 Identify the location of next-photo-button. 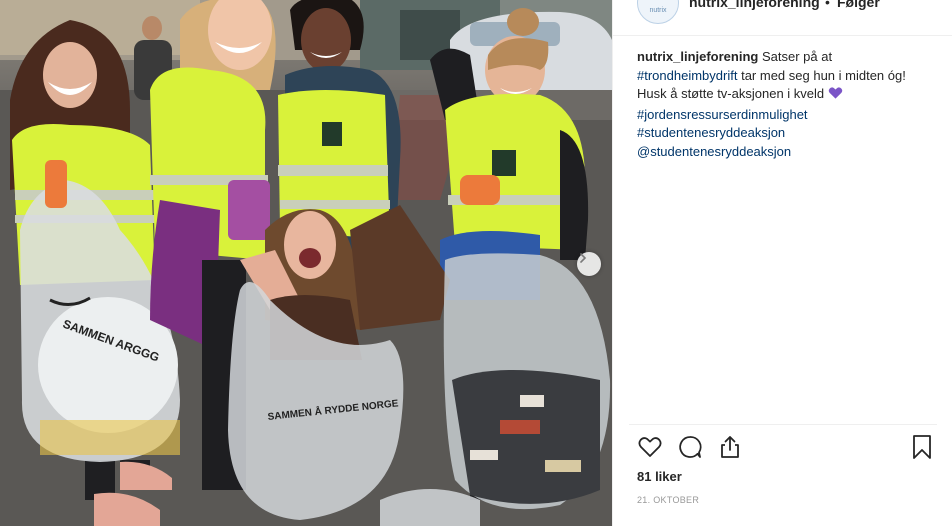
(589, 264).